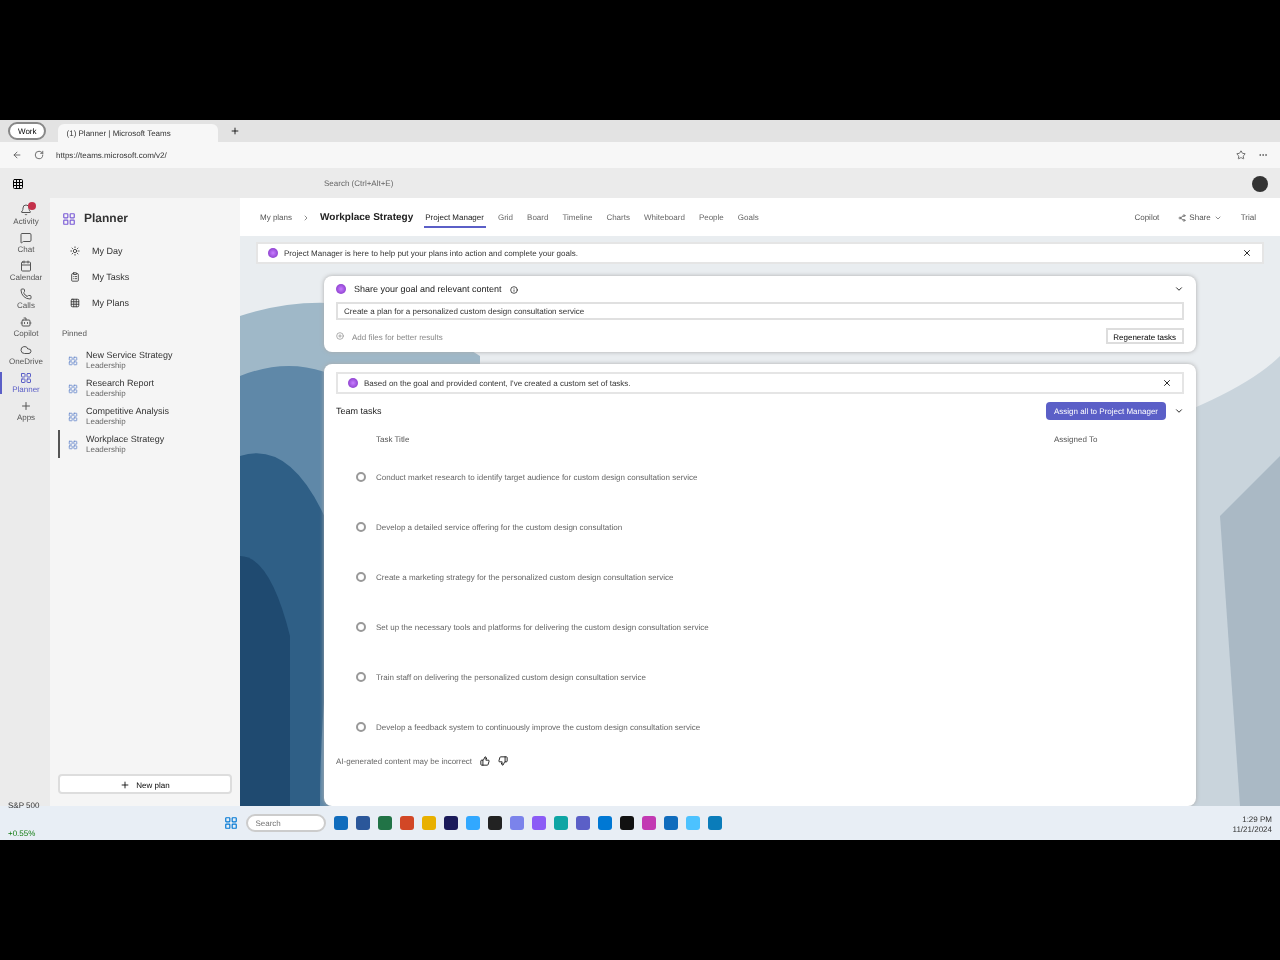 Image resolution: width=1280 pixels, height=960 pixels. What do you see at coordinates (485, 761) in the screenshot?
I see `thumbs-up-icon` at bounding box center [485, 761].